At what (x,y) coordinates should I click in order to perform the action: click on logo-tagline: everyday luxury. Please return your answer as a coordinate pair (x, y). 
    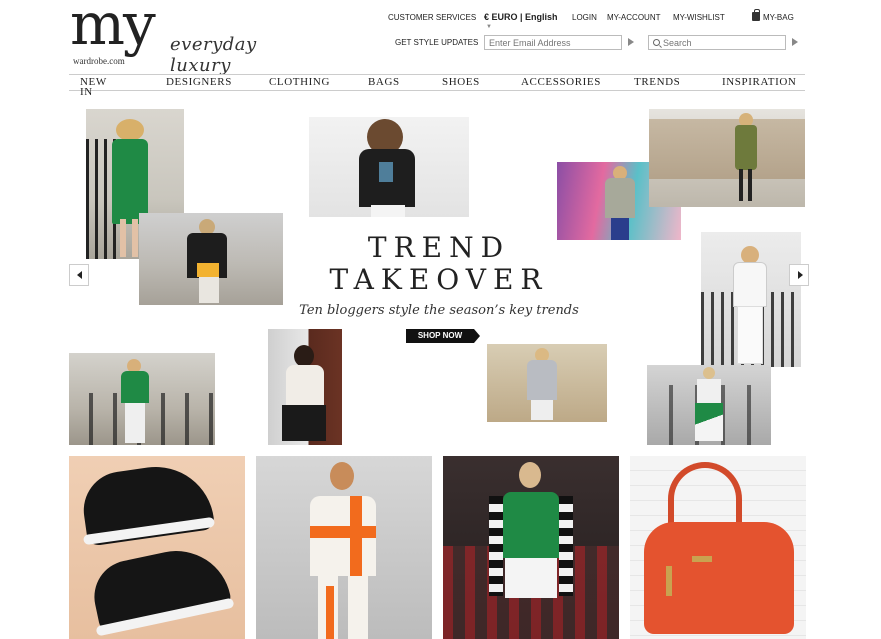
    Looking at the image, I should click on (213, 55).